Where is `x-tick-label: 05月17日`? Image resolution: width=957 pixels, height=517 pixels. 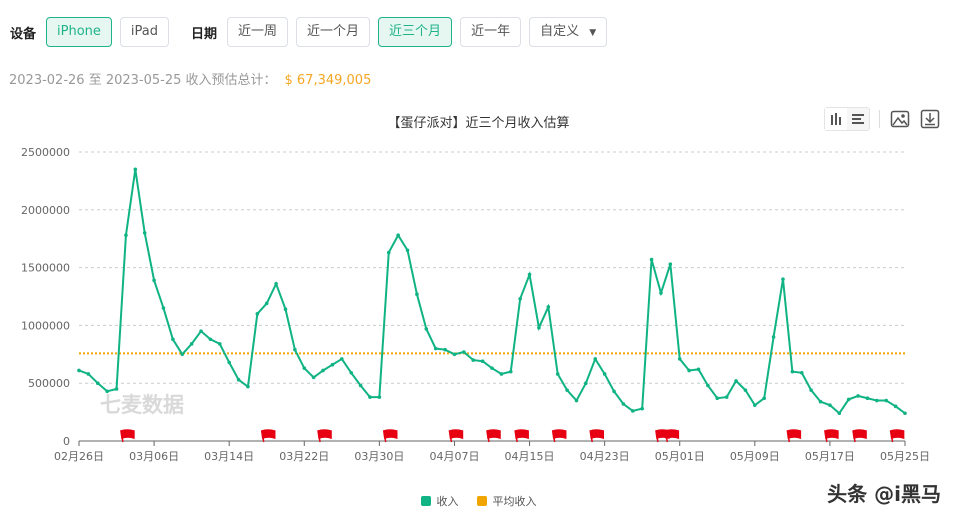 x-tick-label: 05月17日 is located at coordinates (830, 456).